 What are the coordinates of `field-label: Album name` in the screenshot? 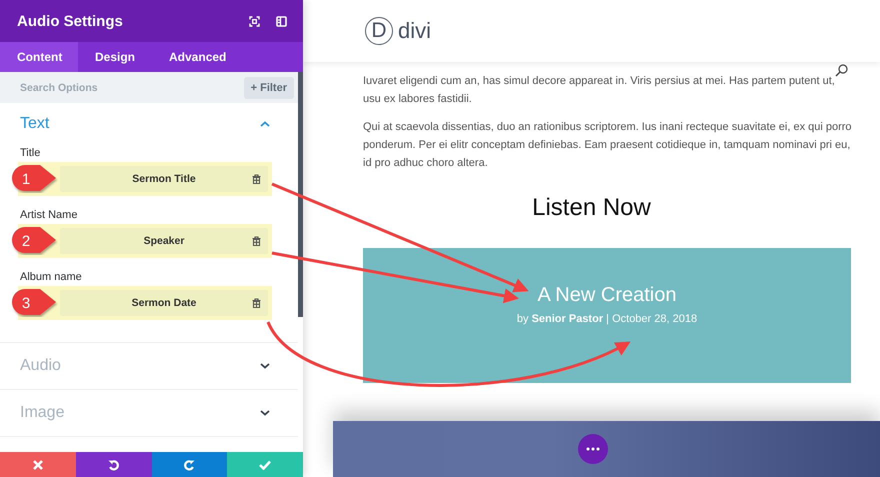 It's located at (51, 277).